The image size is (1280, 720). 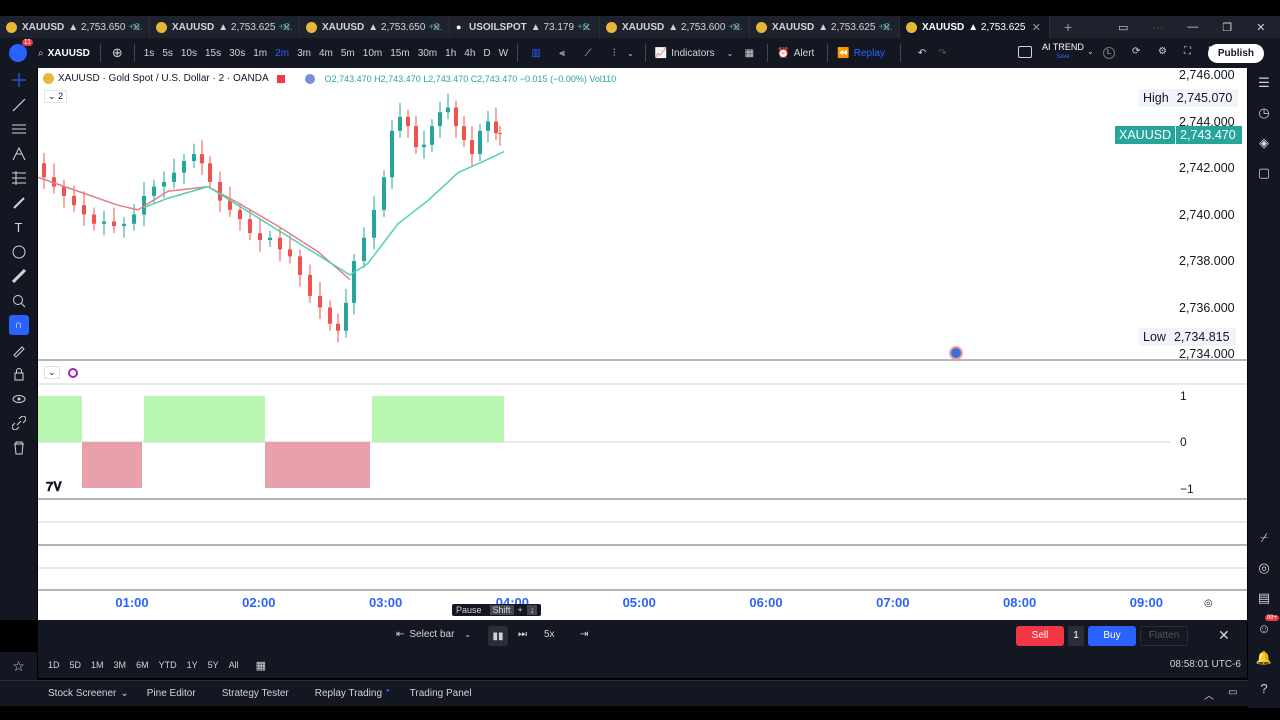 I want to click on help-icon: ?, so click(x=1264, y=688).